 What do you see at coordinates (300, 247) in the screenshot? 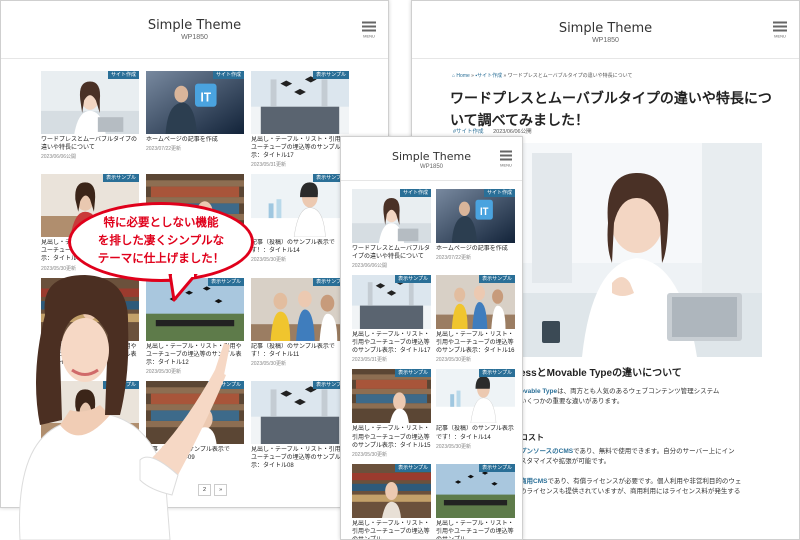
I see `left-post-title: 記事（投稿）のサンプル表示です！：タイトル14` at bounding box center [300, 247].